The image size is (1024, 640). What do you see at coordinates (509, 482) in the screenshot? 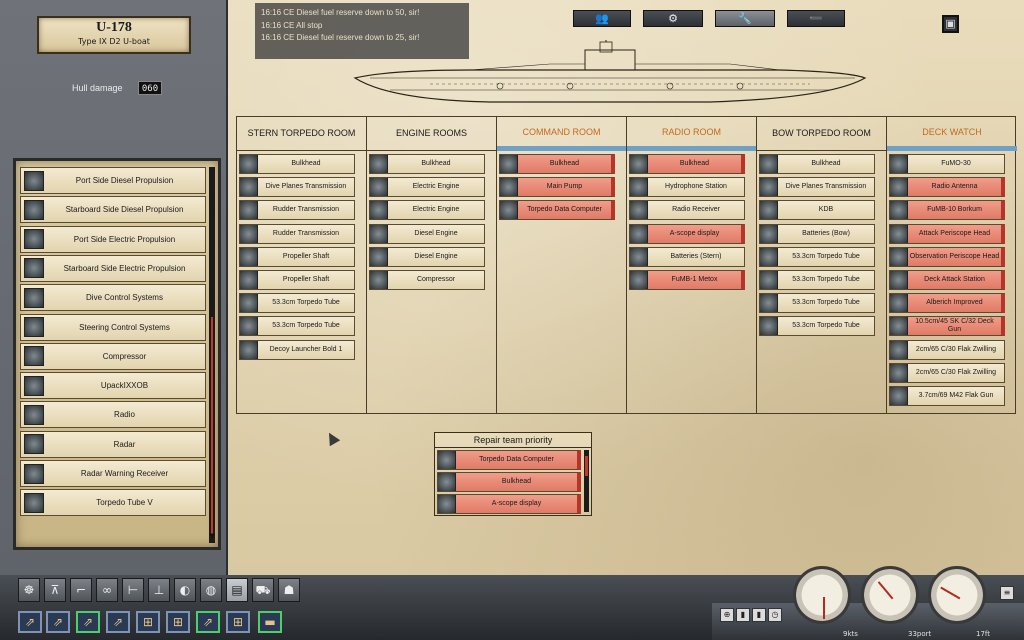
I see `repair-priority-item: Bulkhead` at bounding box center [509, 482].